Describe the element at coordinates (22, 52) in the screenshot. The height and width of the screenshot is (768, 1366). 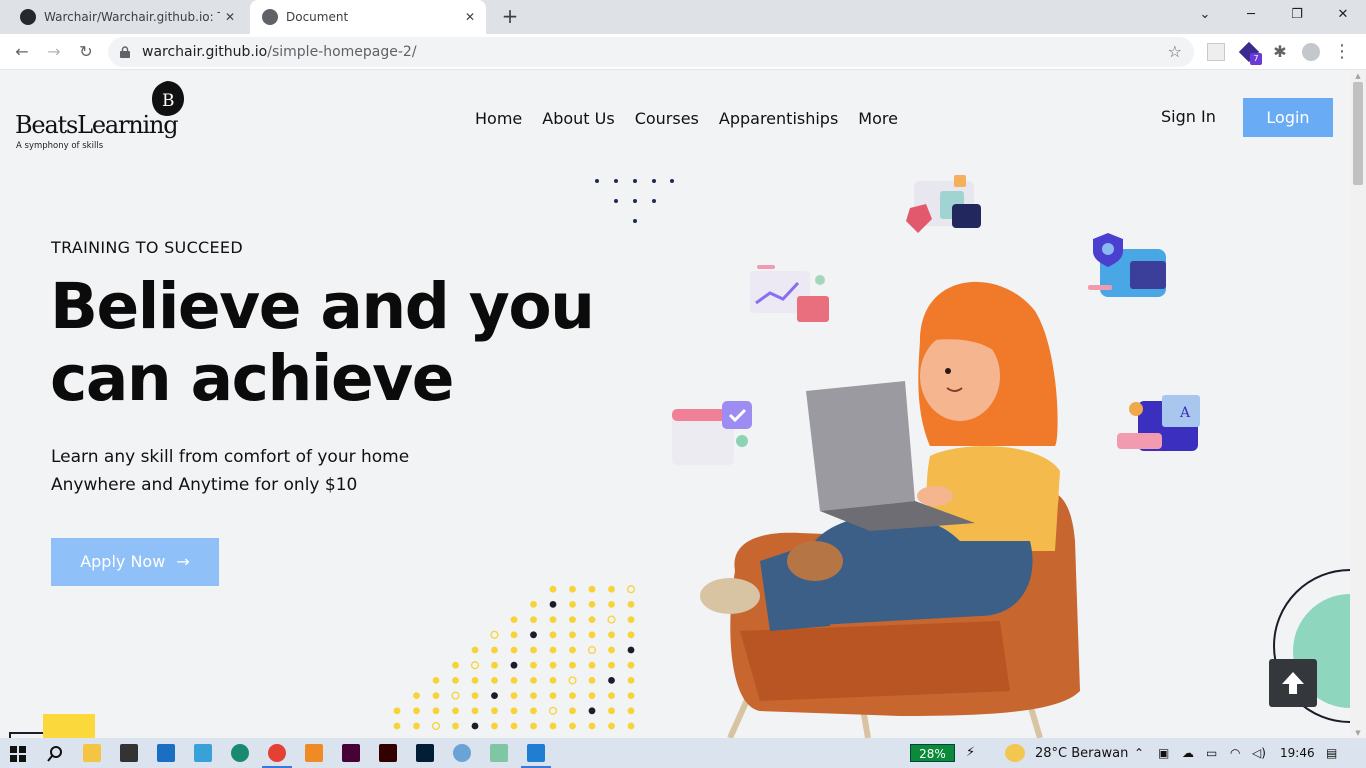
I see `back-arrow-icon: ←` at that location.